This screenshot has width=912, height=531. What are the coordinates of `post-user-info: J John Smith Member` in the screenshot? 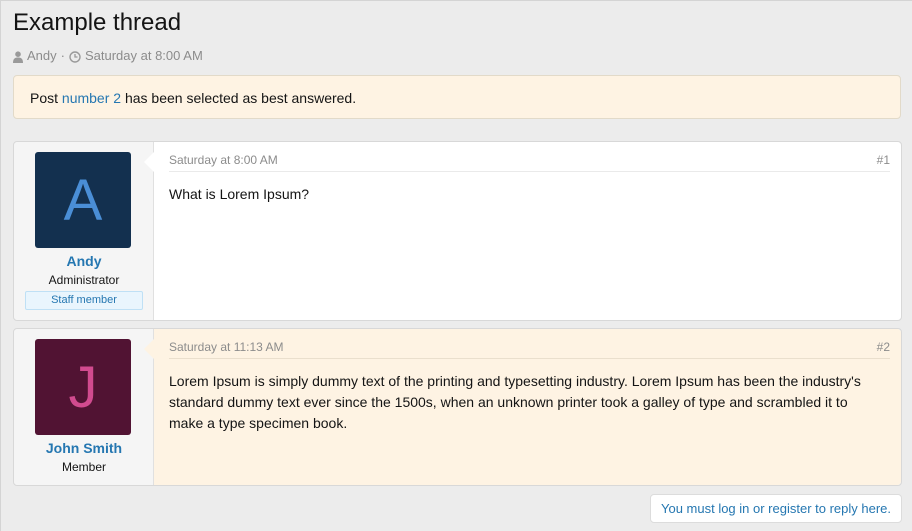 It's located at (84, 407).